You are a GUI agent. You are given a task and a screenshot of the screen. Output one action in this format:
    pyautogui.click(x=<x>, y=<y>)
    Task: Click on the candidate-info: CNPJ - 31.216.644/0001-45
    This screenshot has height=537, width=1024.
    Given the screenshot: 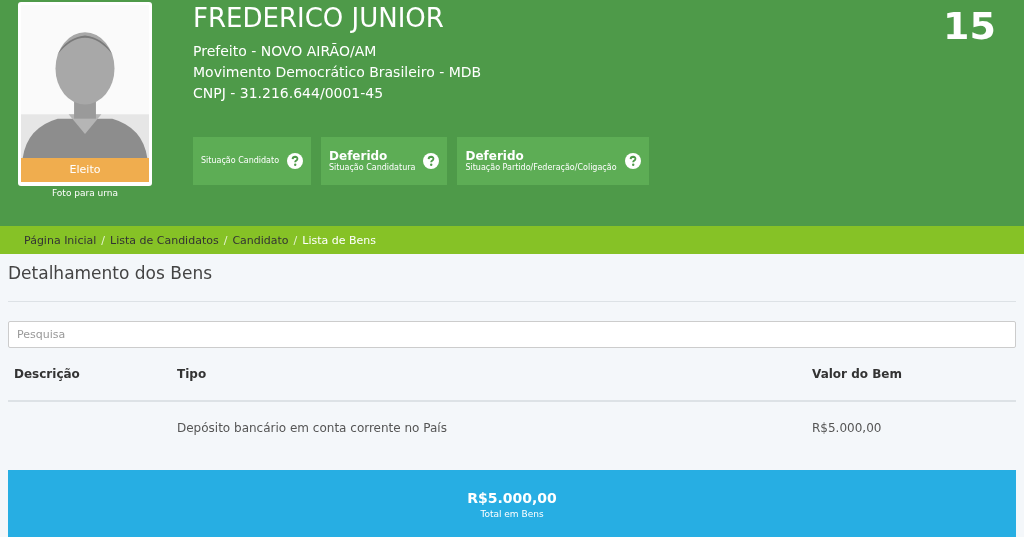 What is the action you would take?
    pyautogui.click(x=289, y=93)
    